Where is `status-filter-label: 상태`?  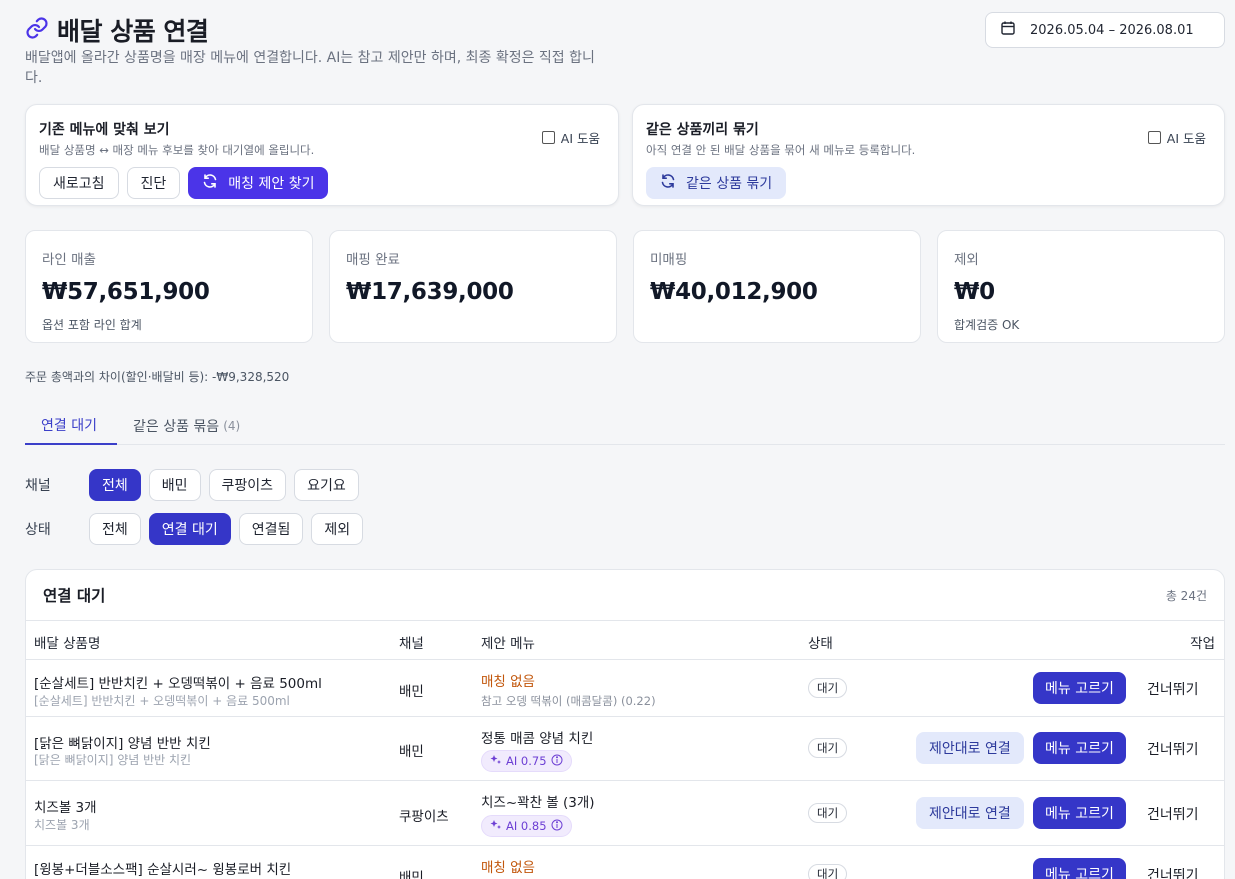
status-filter-label: 상태 is located at coordinates (38, 530).